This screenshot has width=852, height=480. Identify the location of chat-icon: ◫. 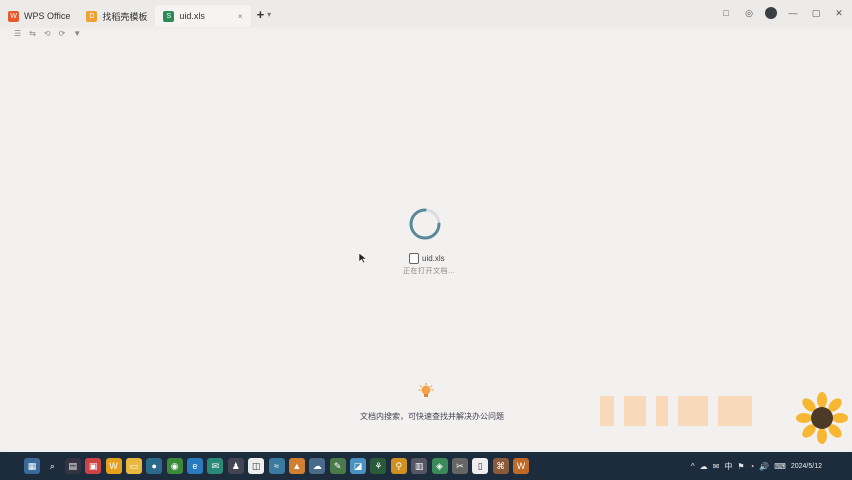
(256, 466).